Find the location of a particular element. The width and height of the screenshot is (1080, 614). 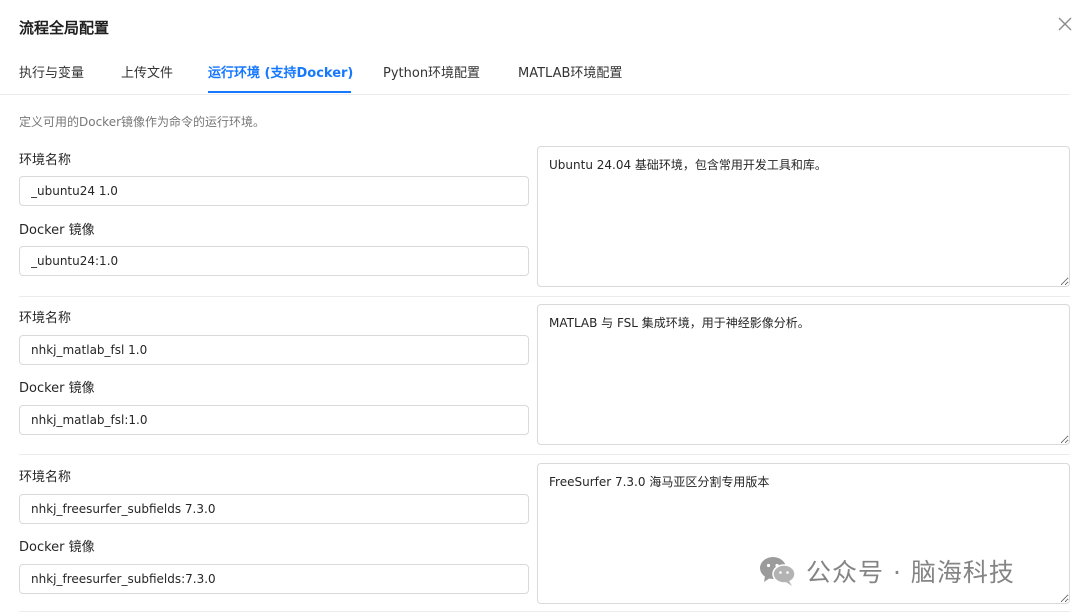

watermark: 公众号 · 脑海科技 is located at coordinates (886, 571).